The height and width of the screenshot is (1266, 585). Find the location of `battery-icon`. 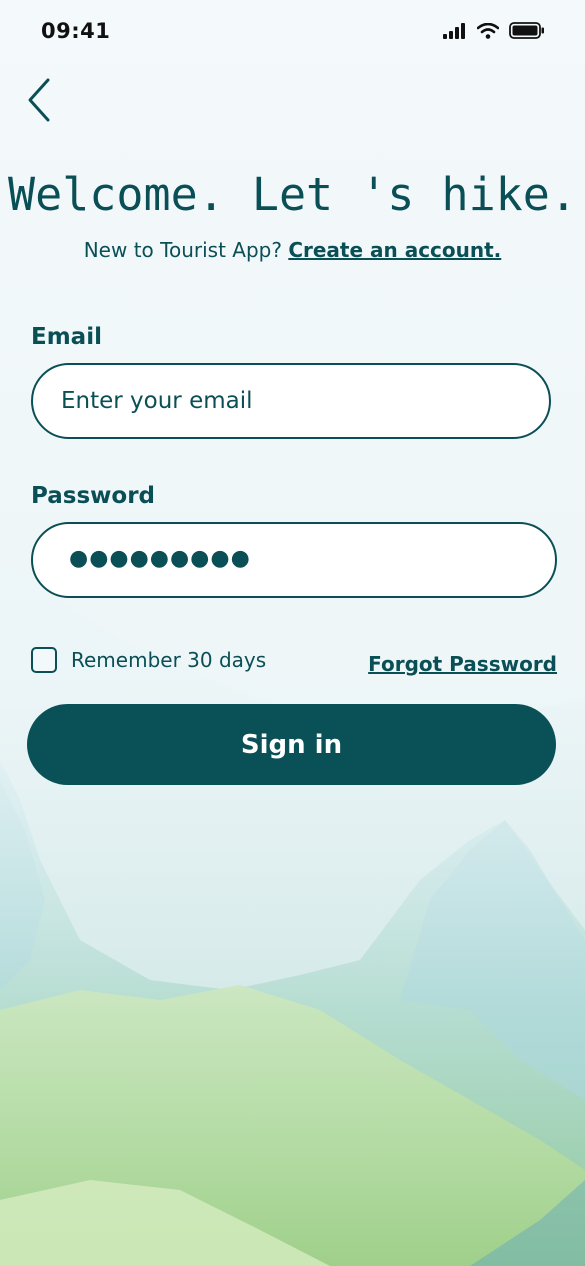

battery-icon is located at coordinates (526, 30).